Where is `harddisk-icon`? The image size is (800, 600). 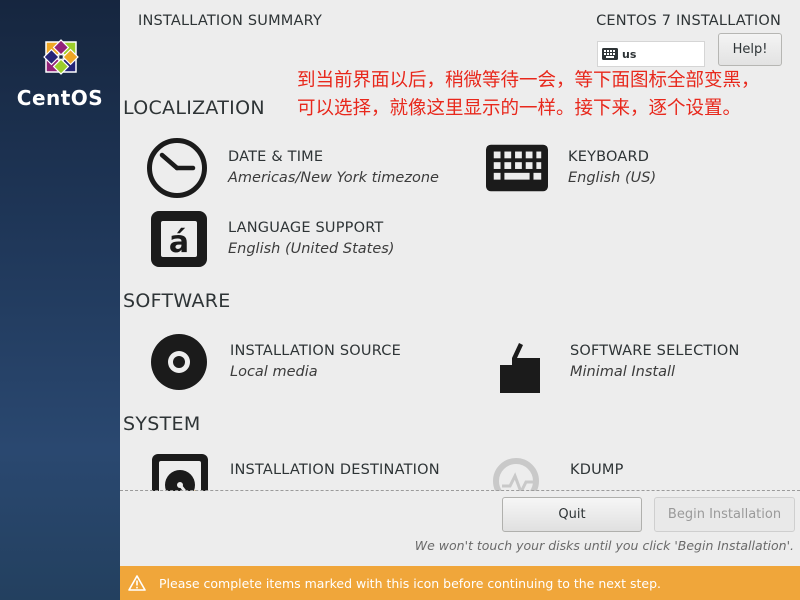
harddisk-icon is located at coordinates (179, 472).